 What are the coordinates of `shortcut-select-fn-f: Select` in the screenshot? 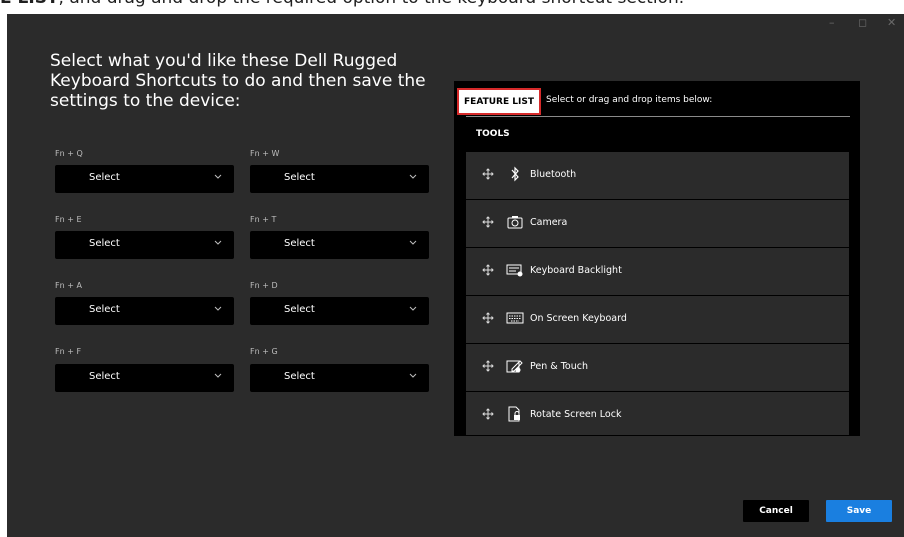 It's located at (144, 378).